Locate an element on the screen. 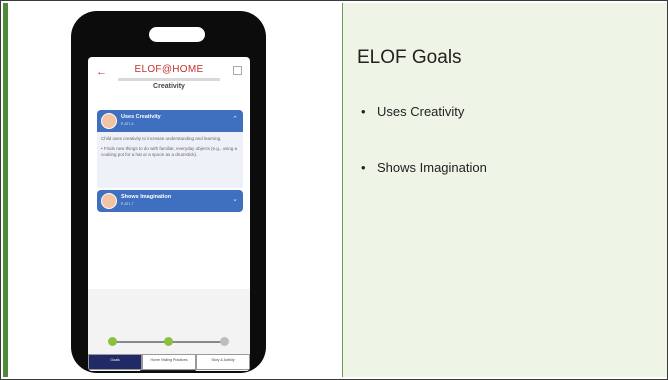  page-title: Creativity is located at coordinates (169, 86).